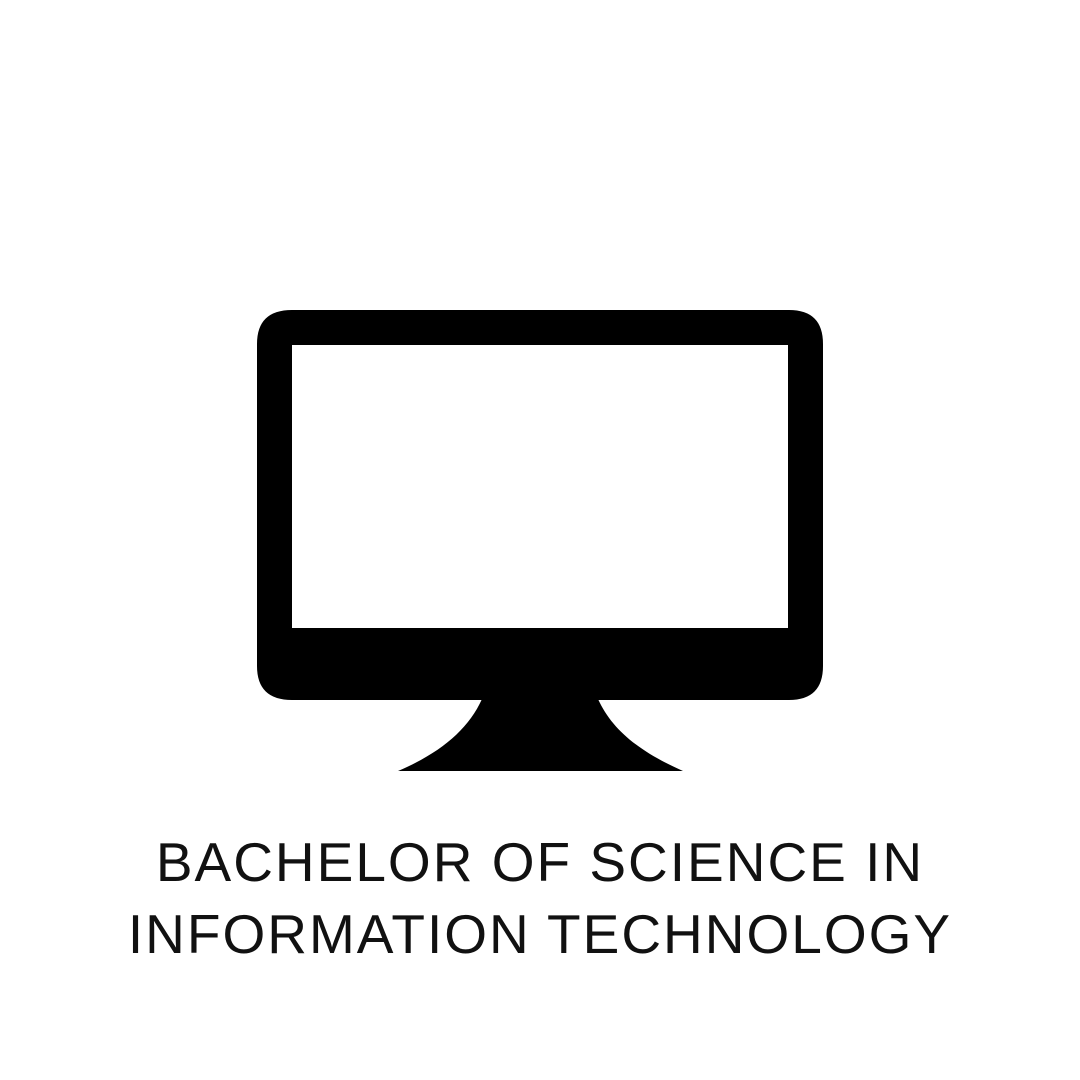 The width and height of the screenshot is (1080, 1080). What do you see at coordinates (540, 735) in the screenshot?
I see `monitor-stand` at bounding box center [540, 735].